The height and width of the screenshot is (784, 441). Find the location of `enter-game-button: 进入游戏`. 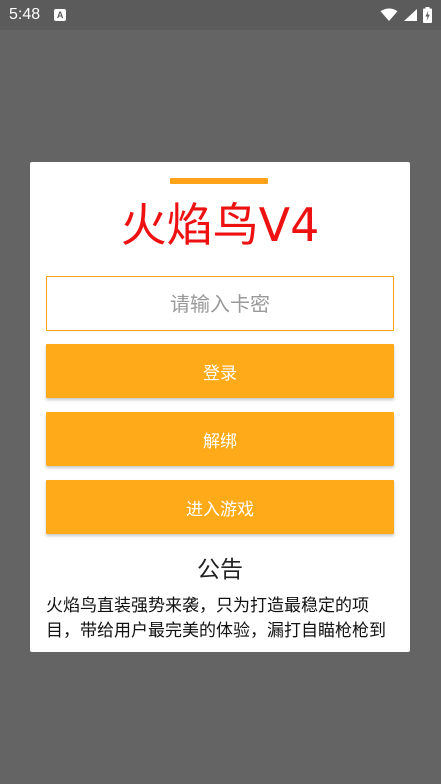

enter-game-button: 进入游戏 is located at coordinates (220, 507).